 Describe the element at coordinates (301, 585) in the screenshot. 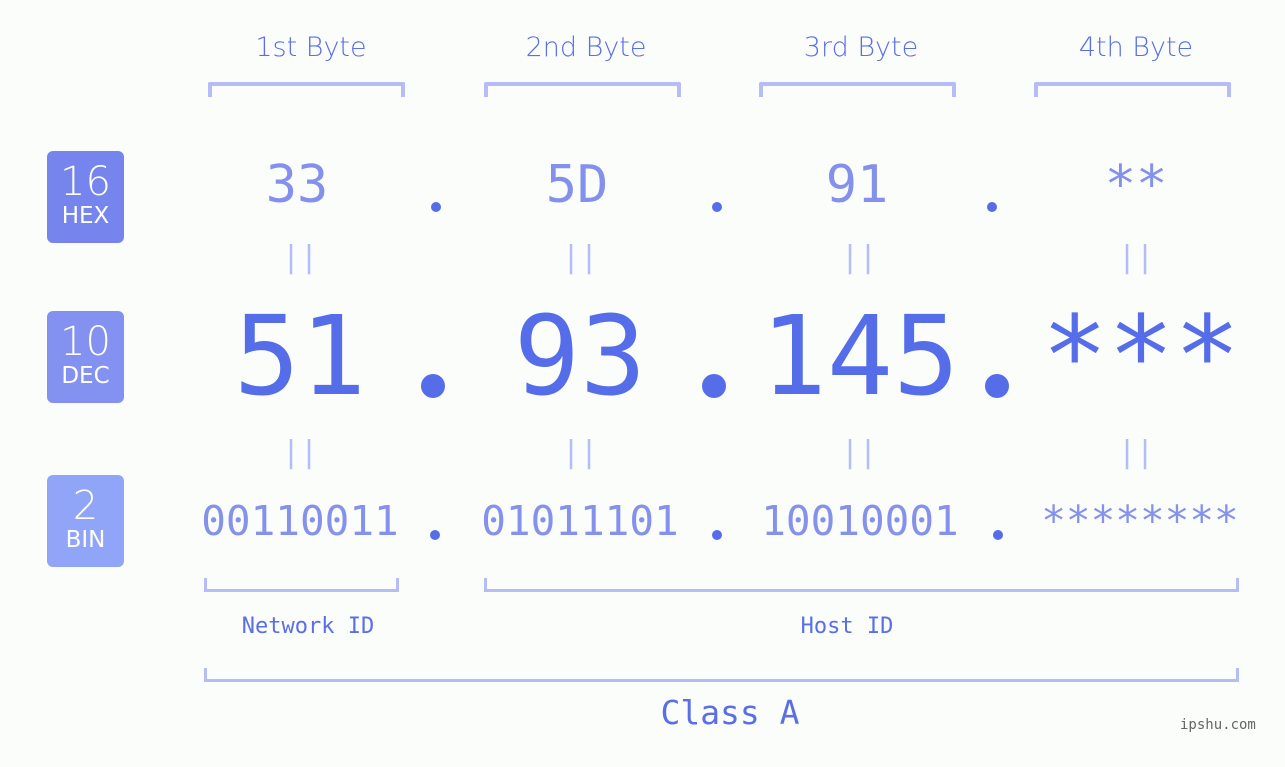

I see `network-id-bracket` at that location.